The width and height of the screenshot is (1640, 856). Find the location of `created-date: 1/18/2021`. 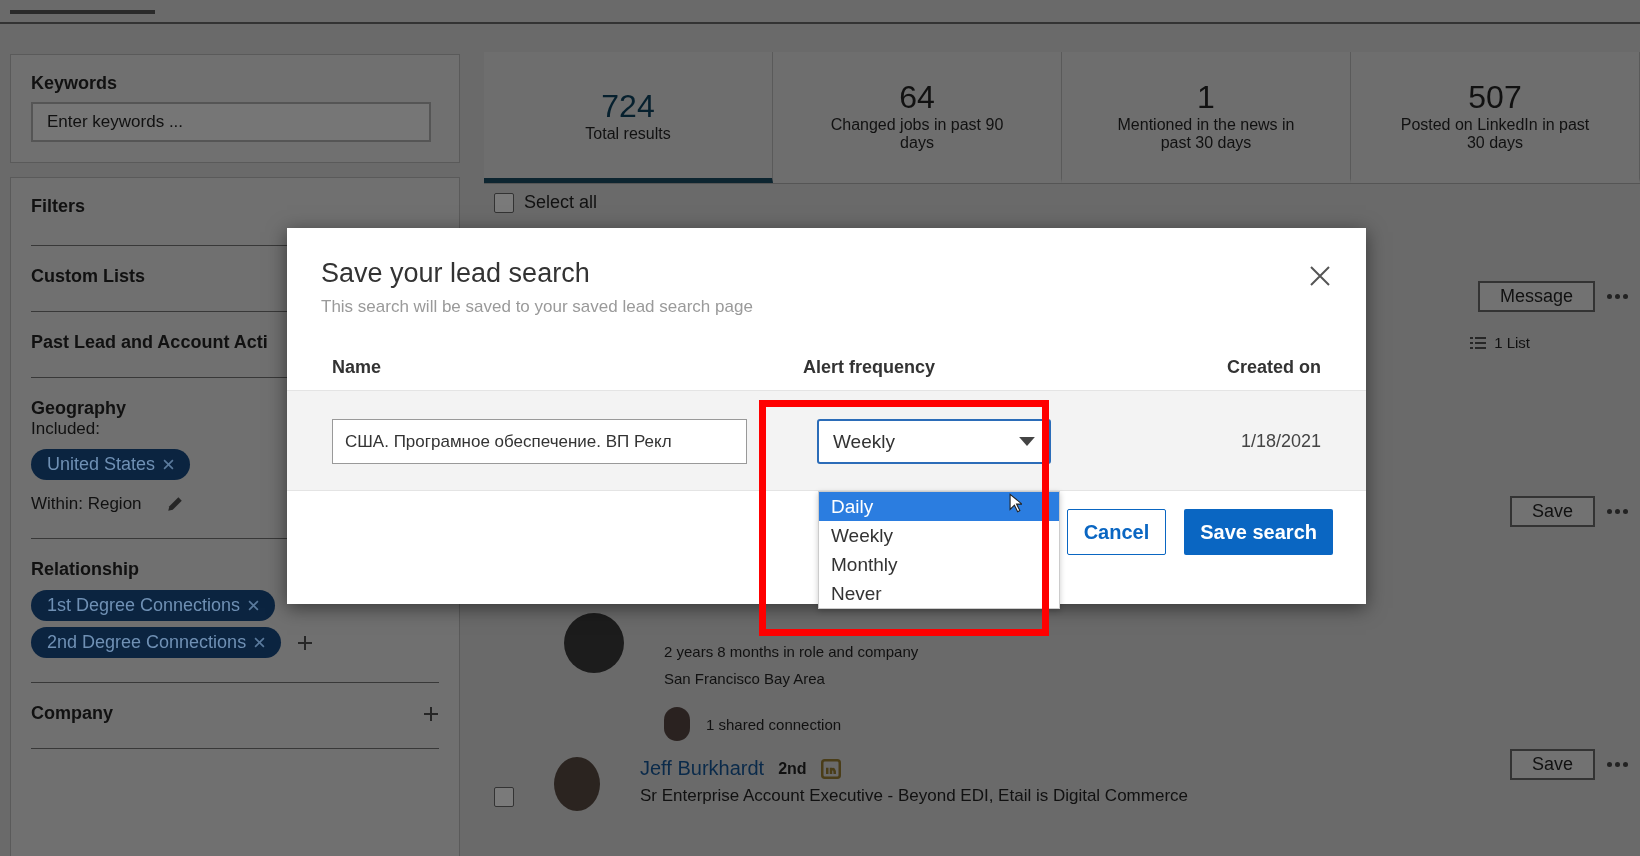

created-date: 1/18/2021 is located at coordinates (1280, 441).